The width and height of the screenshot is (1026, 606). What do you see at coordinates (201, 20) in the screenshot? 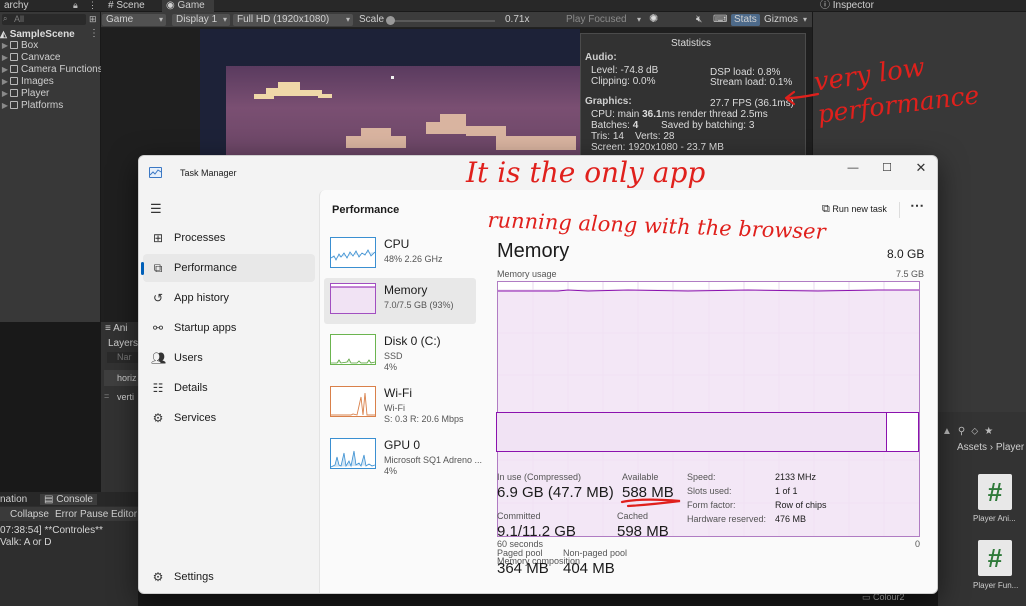
I see `display-dropdown: Display 1` at bounding box center [201, 20].